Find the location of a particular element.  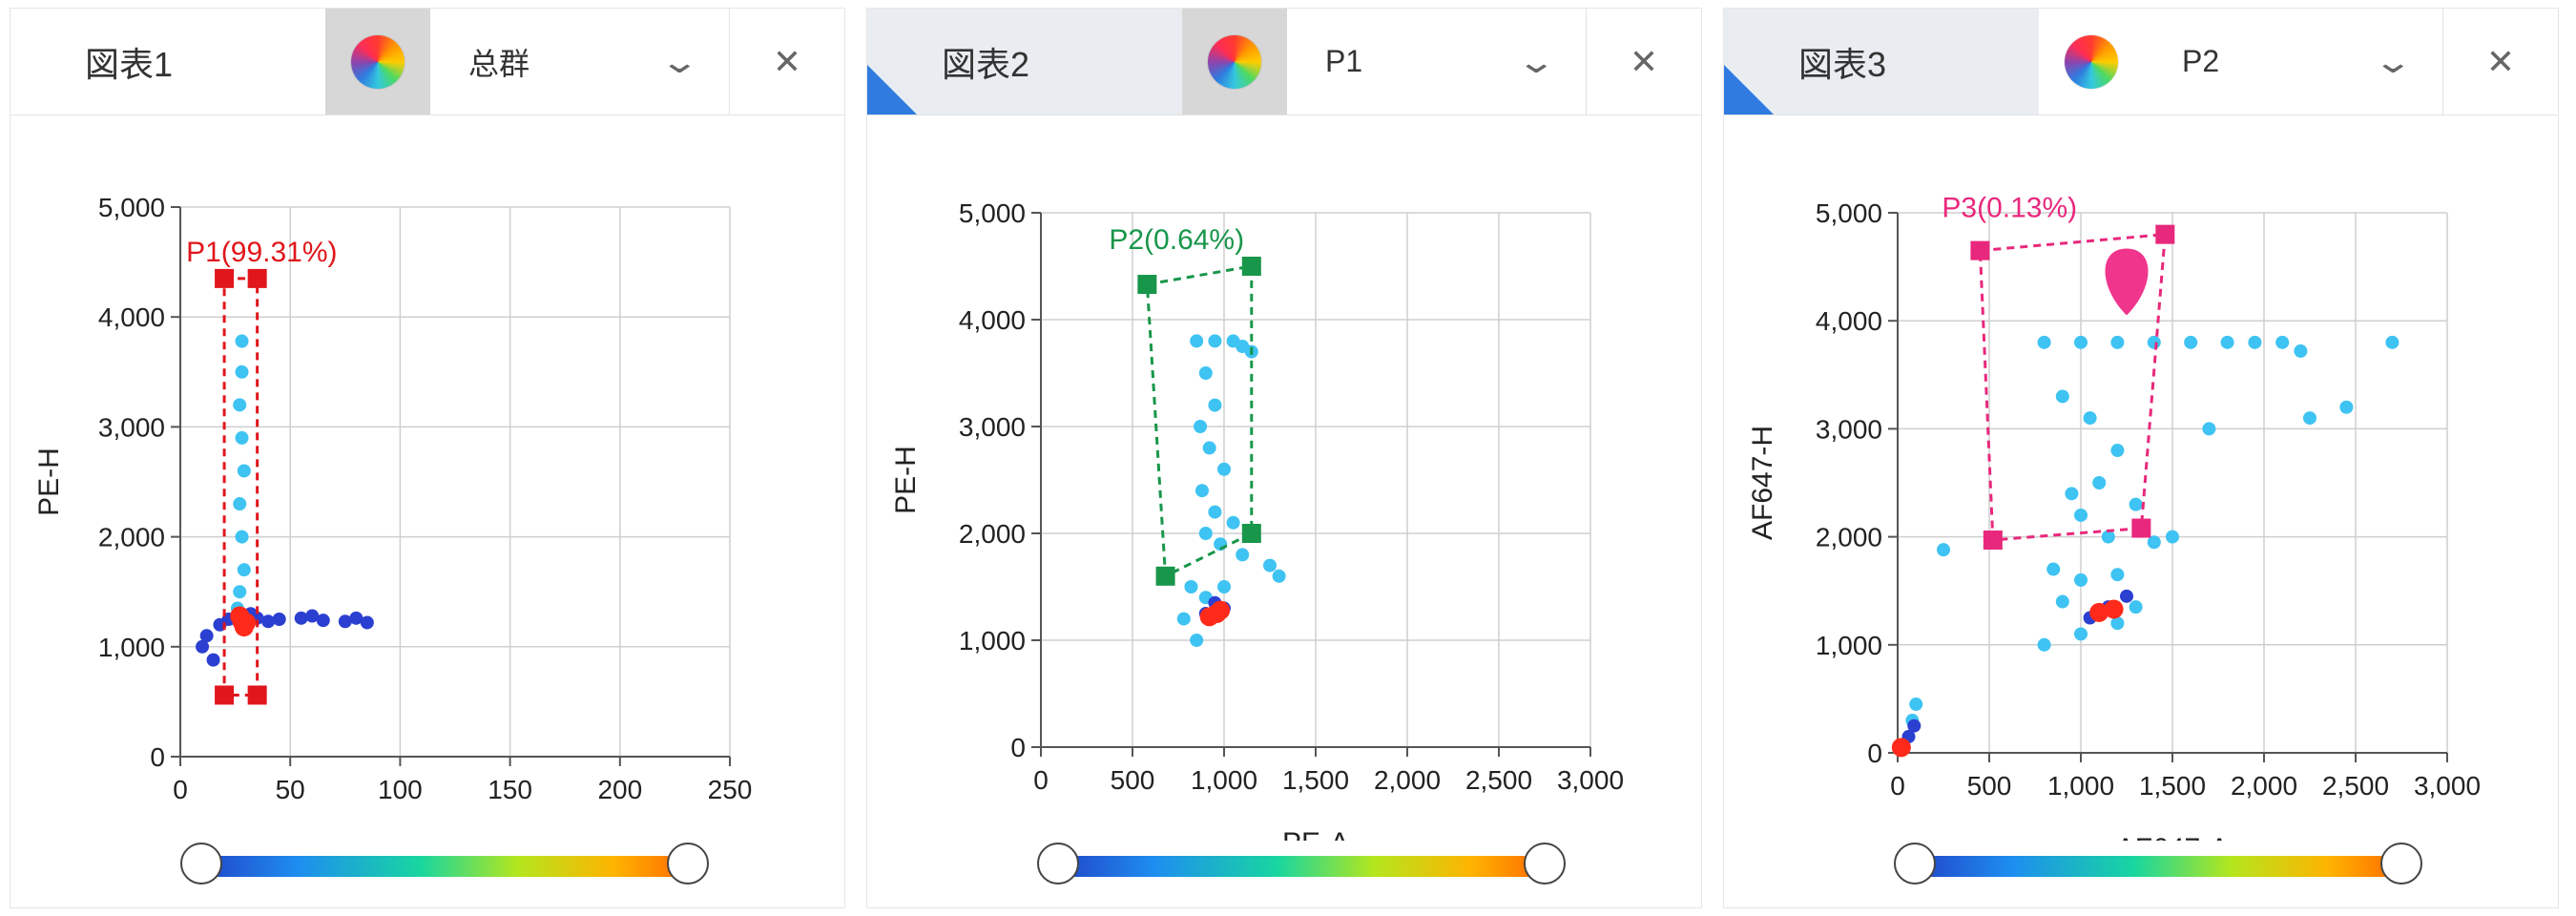

x-tick-label: 1,500 is located at coordinates (1315, 780).